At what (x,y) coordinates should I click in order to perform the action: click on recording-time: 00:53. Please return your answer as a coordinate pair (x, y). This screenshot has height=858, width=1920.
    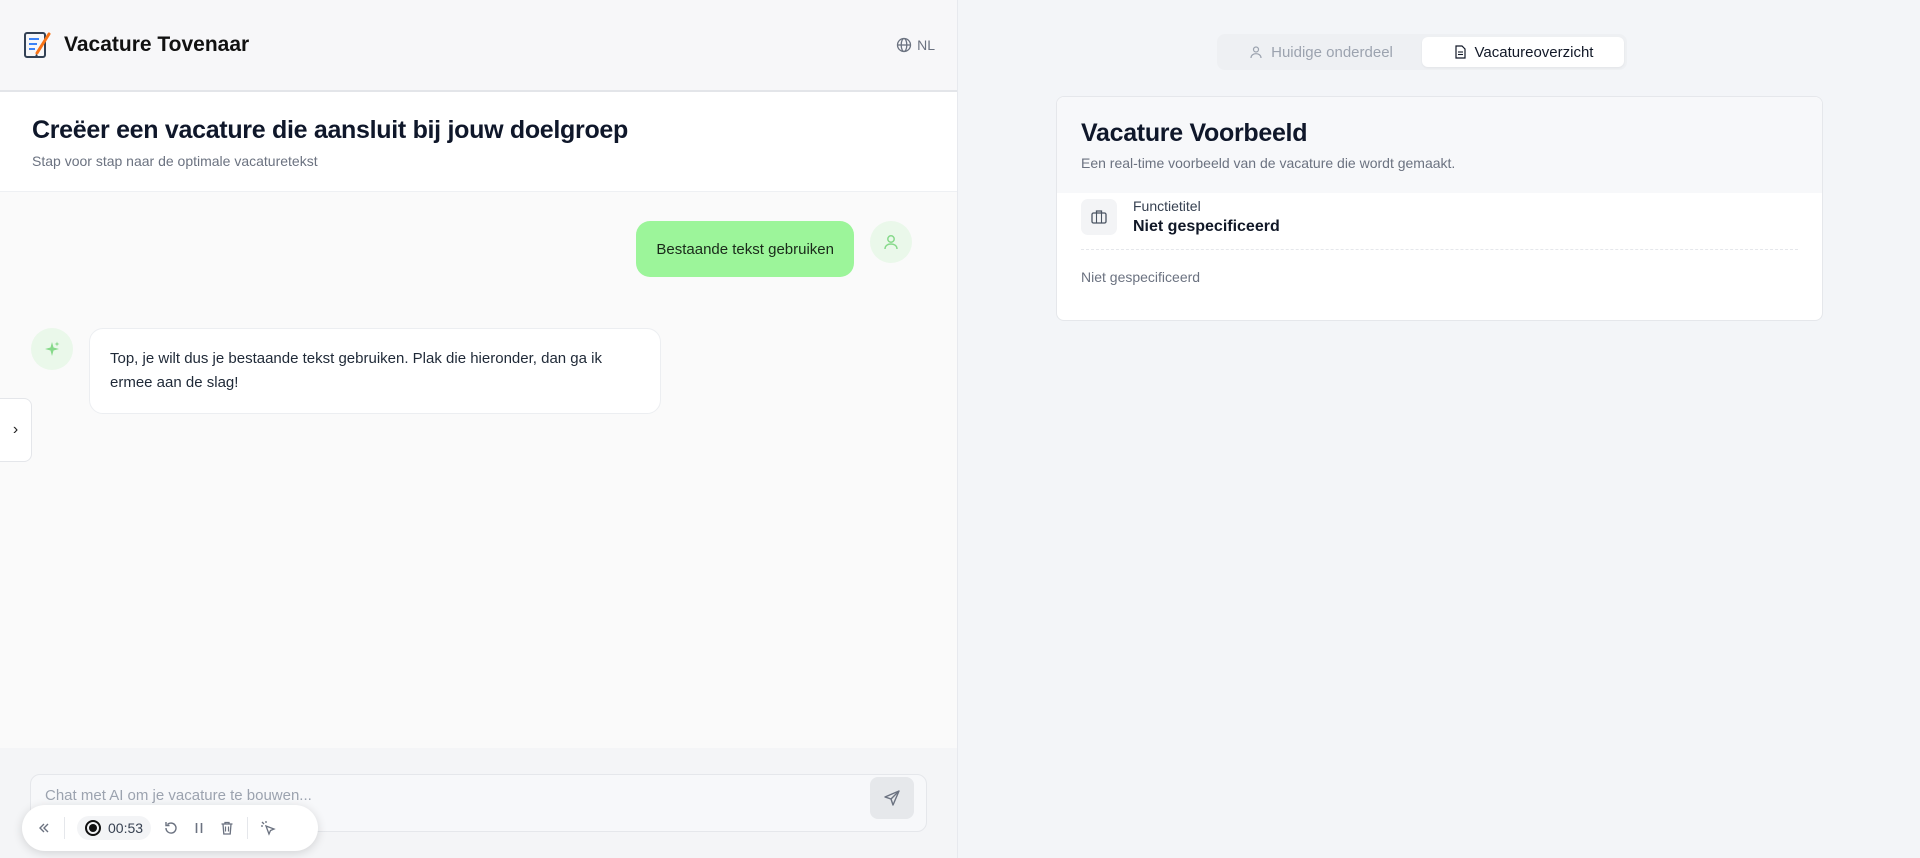
    Looking at the image, I should click on (126, 828).